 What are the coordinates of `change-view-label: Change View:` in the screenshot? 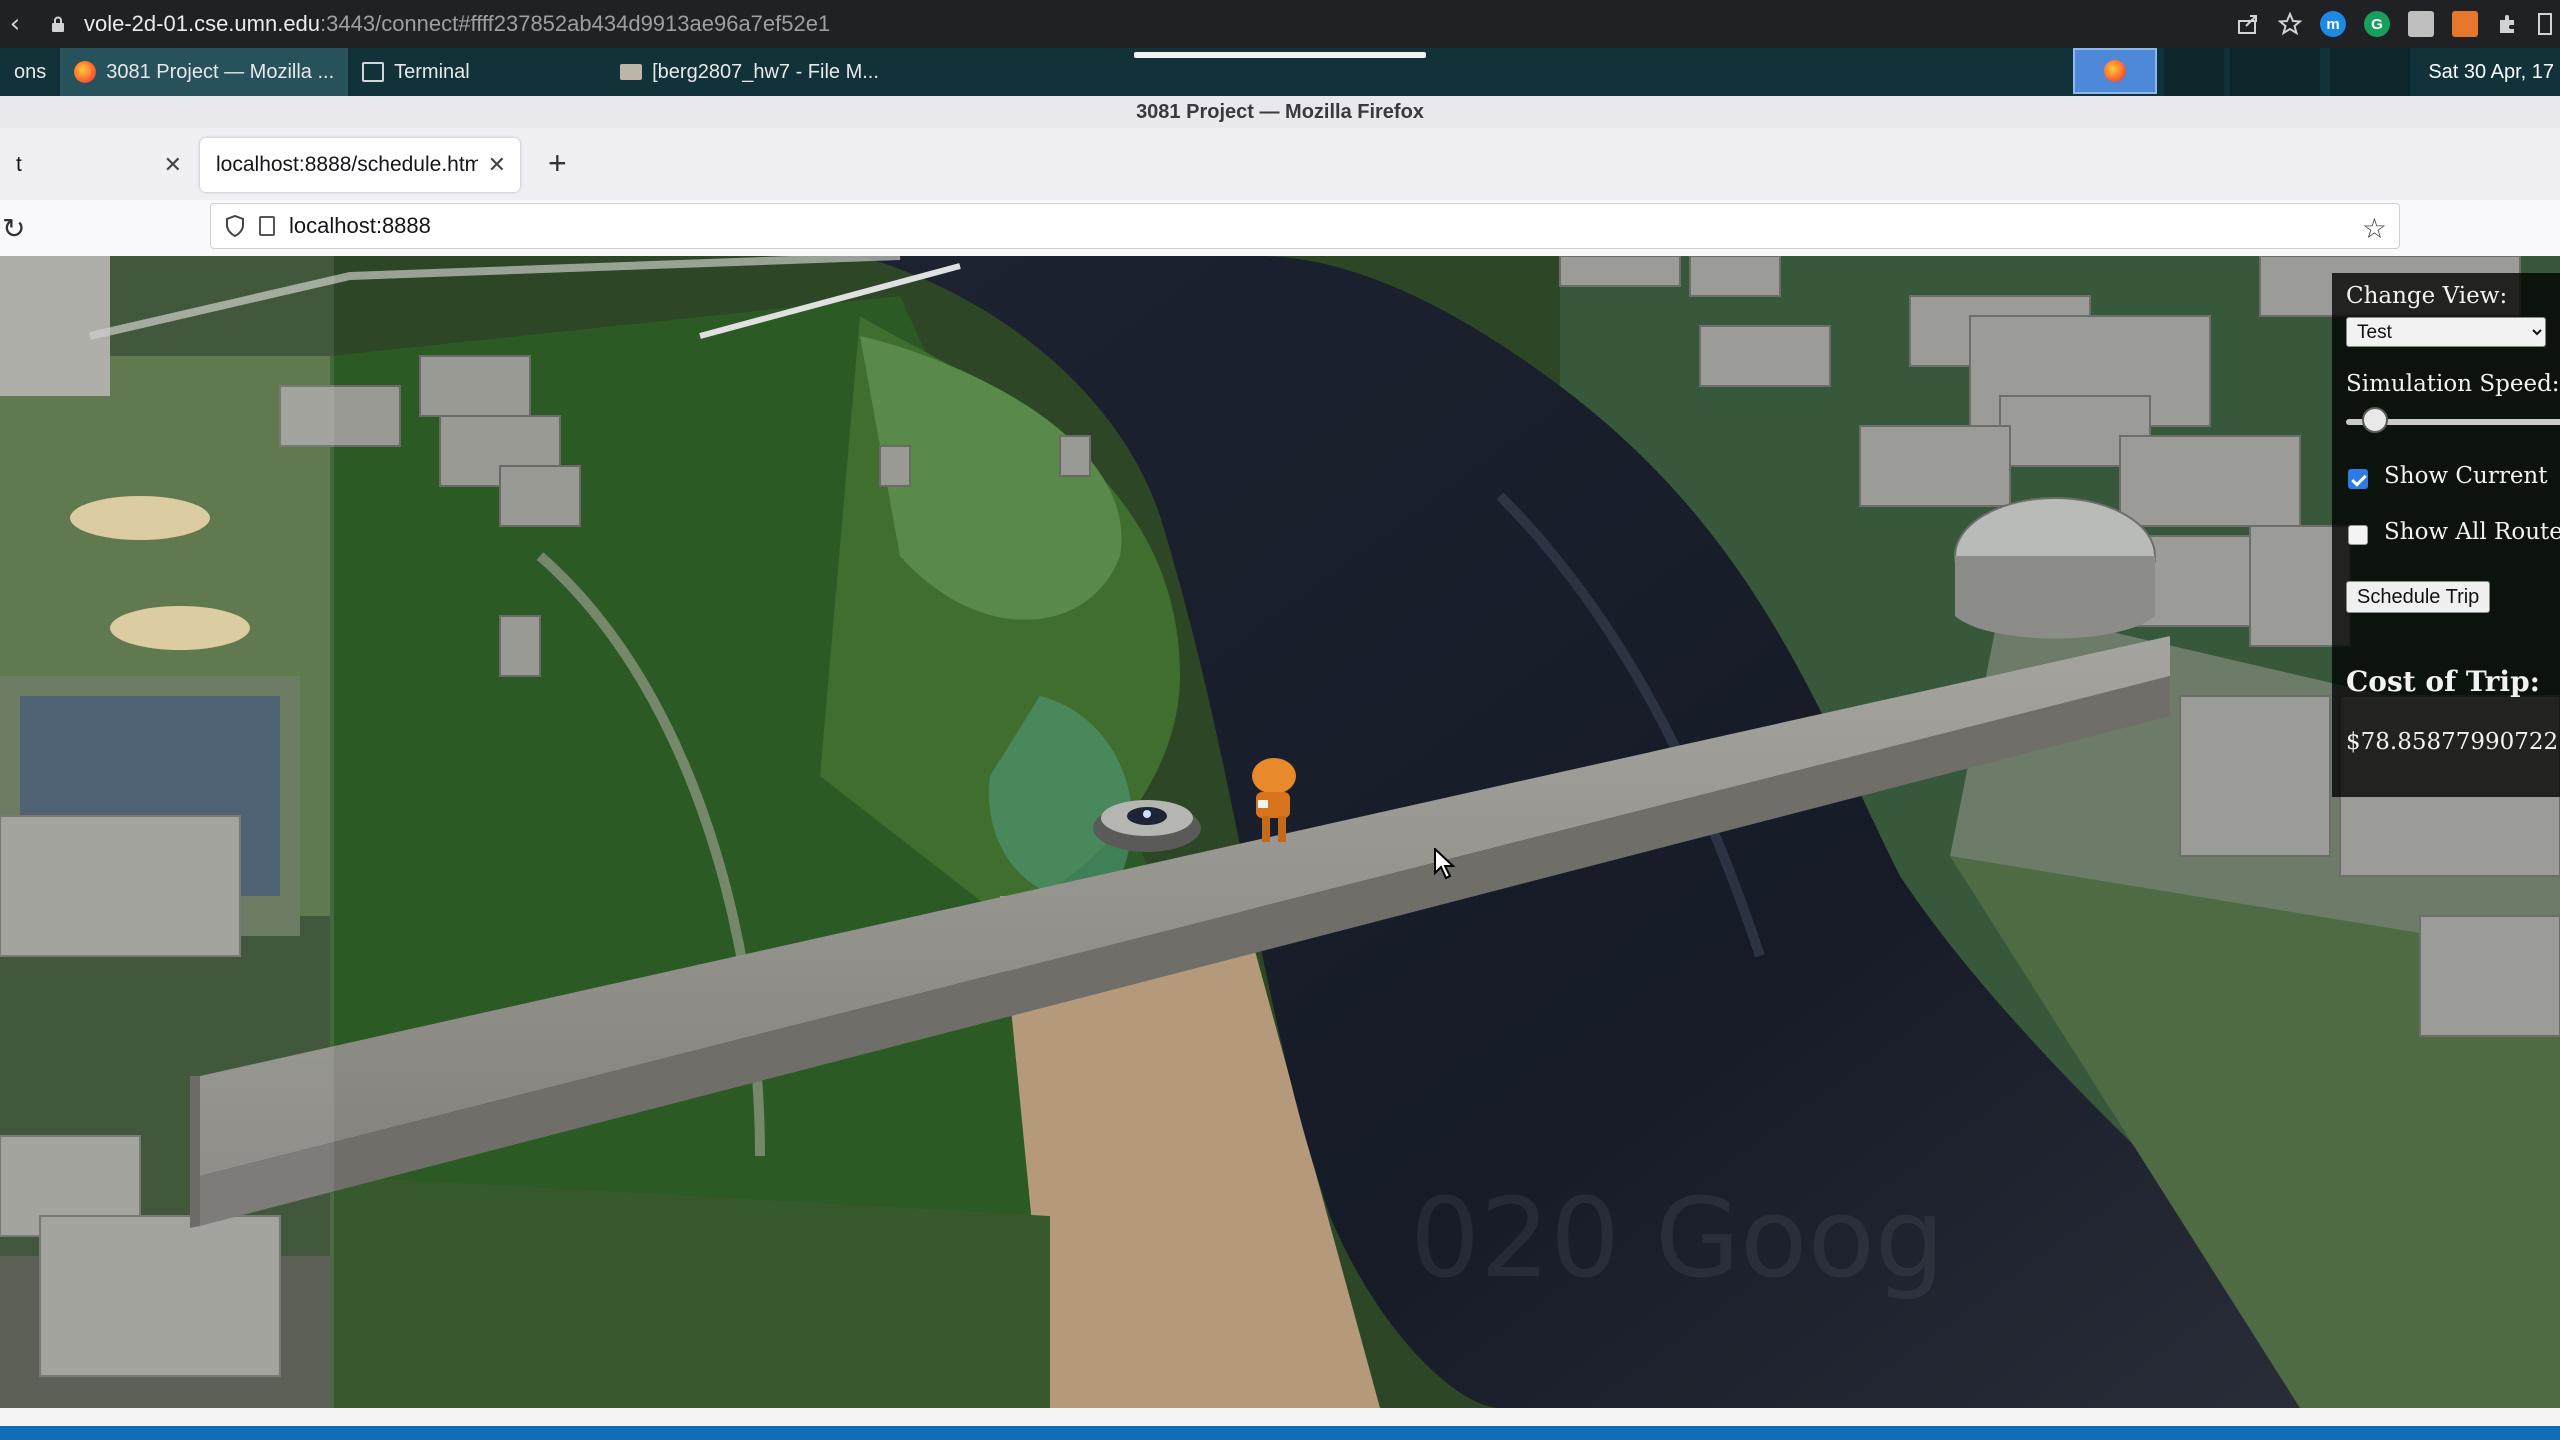 It's located at (2427, 296).